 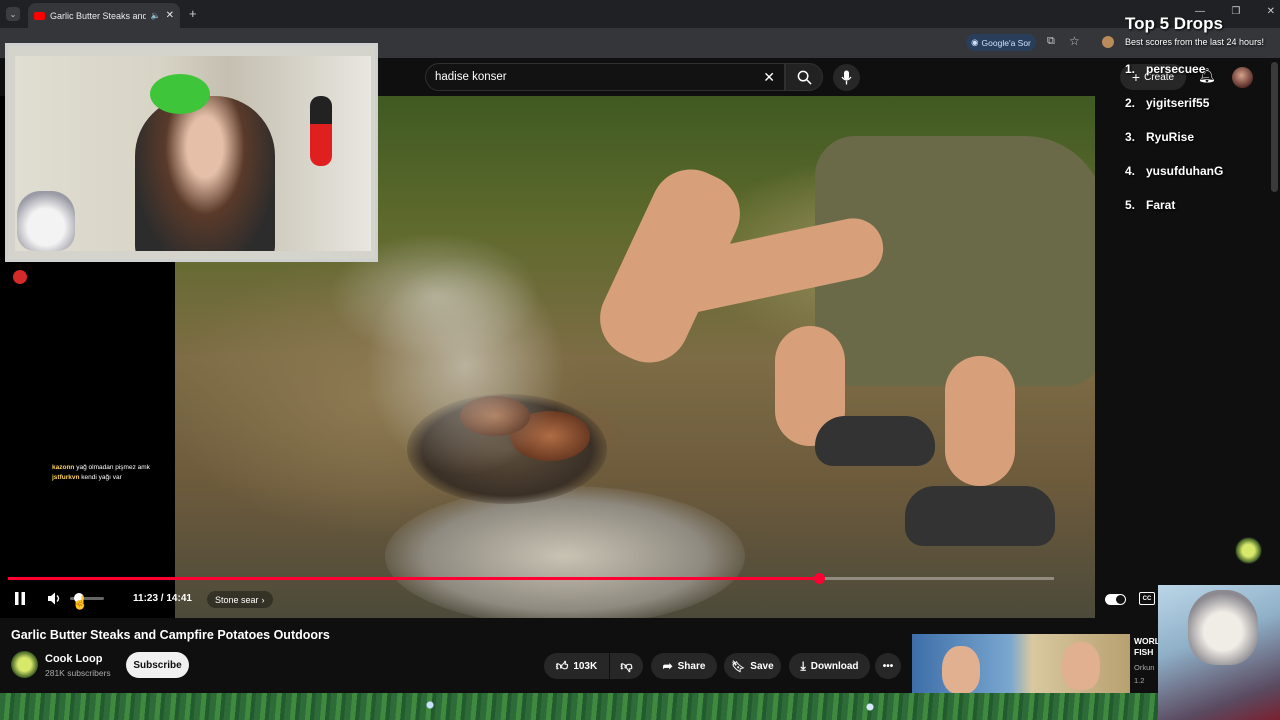 I want to click on google-lens-icon: ◉, so click(x=975, y=42).